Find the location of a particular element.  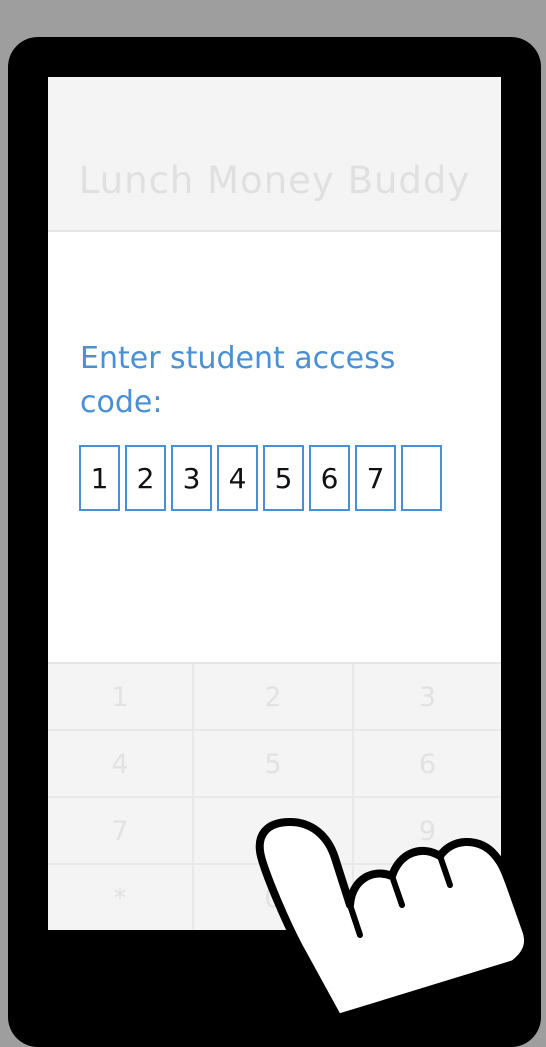

key-0: 0 is located at coordinates (273, 897).